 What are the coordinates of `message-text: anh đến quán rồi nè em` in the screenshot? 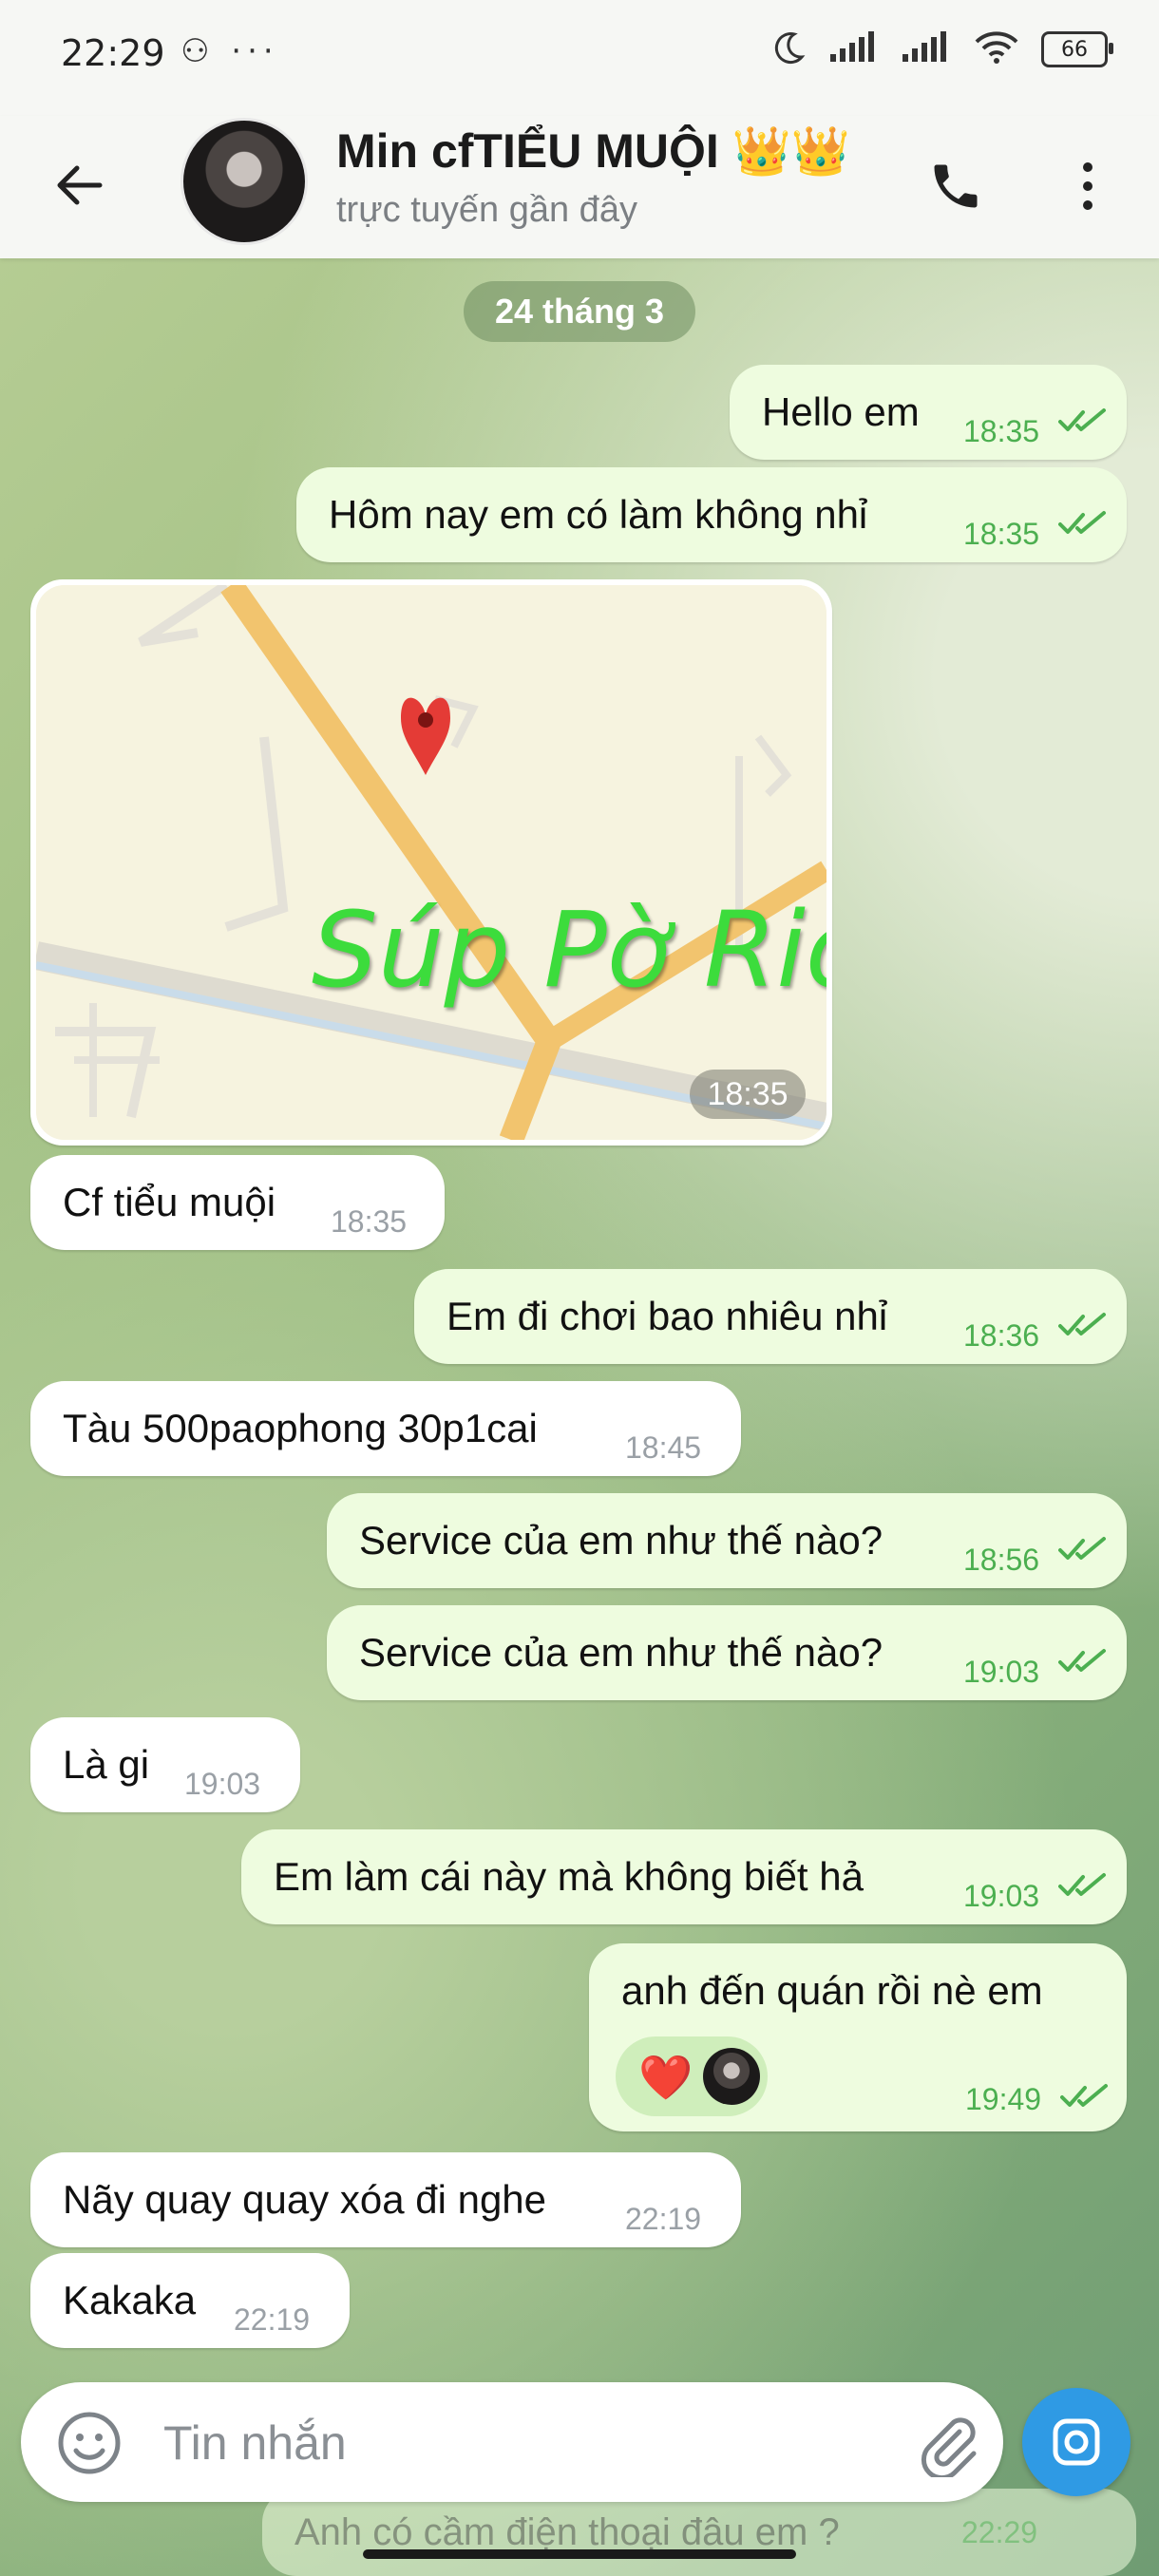 It's located at (832, 1990).